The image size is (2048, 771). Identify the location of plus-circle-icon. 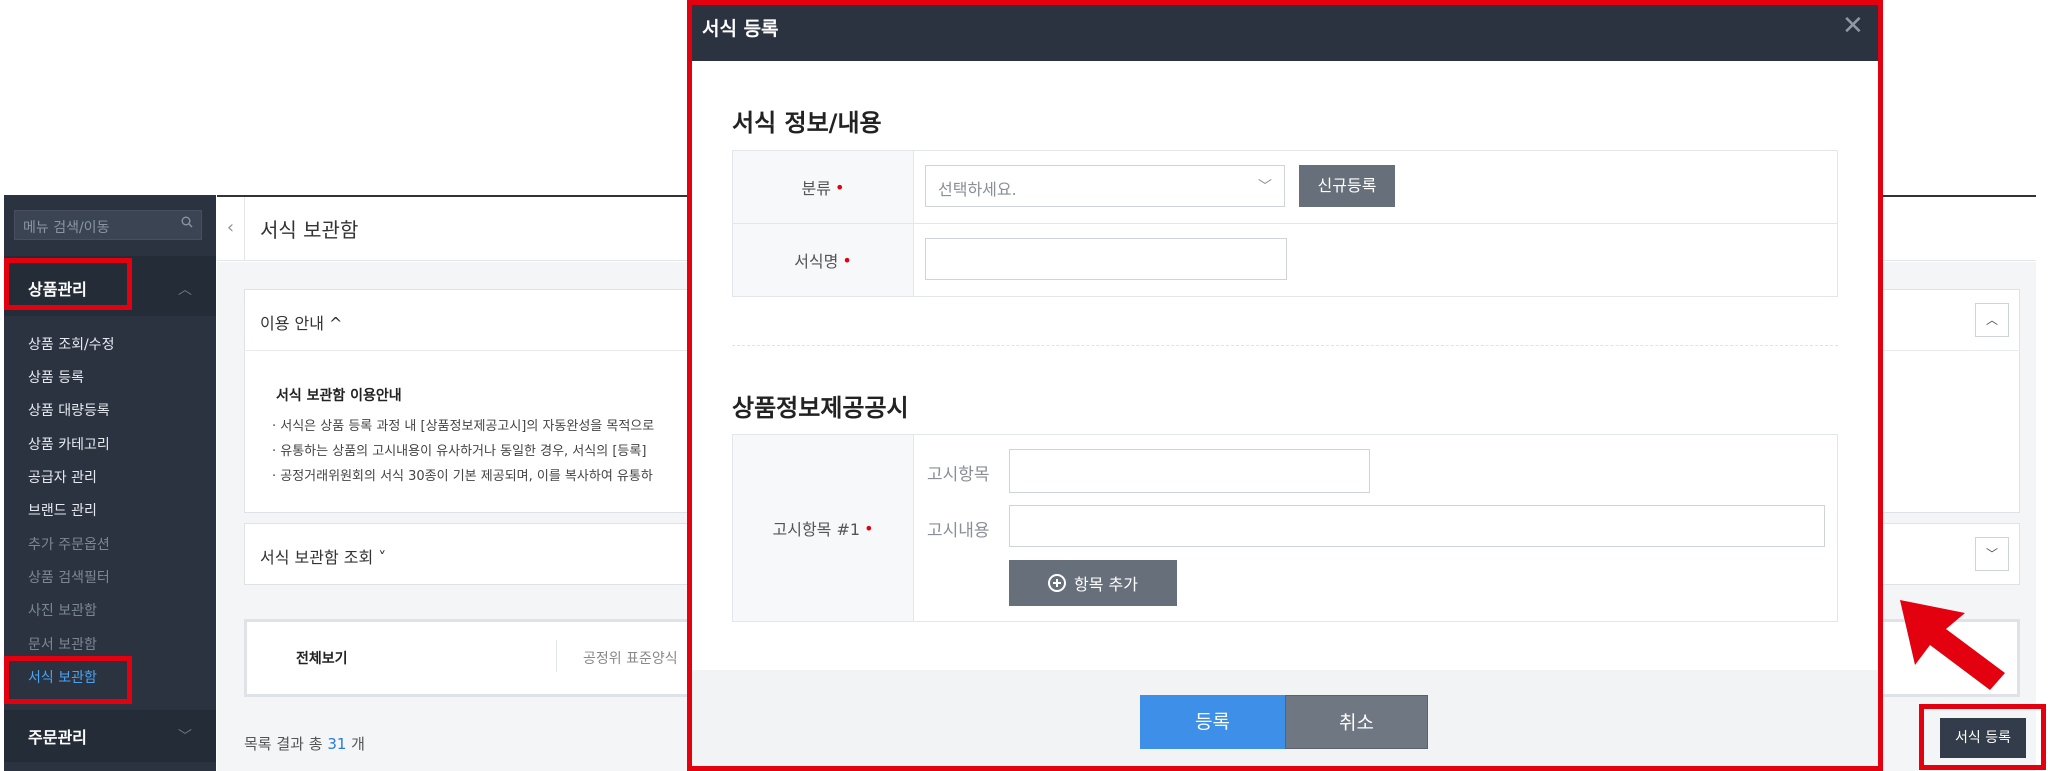
(1057, 583).